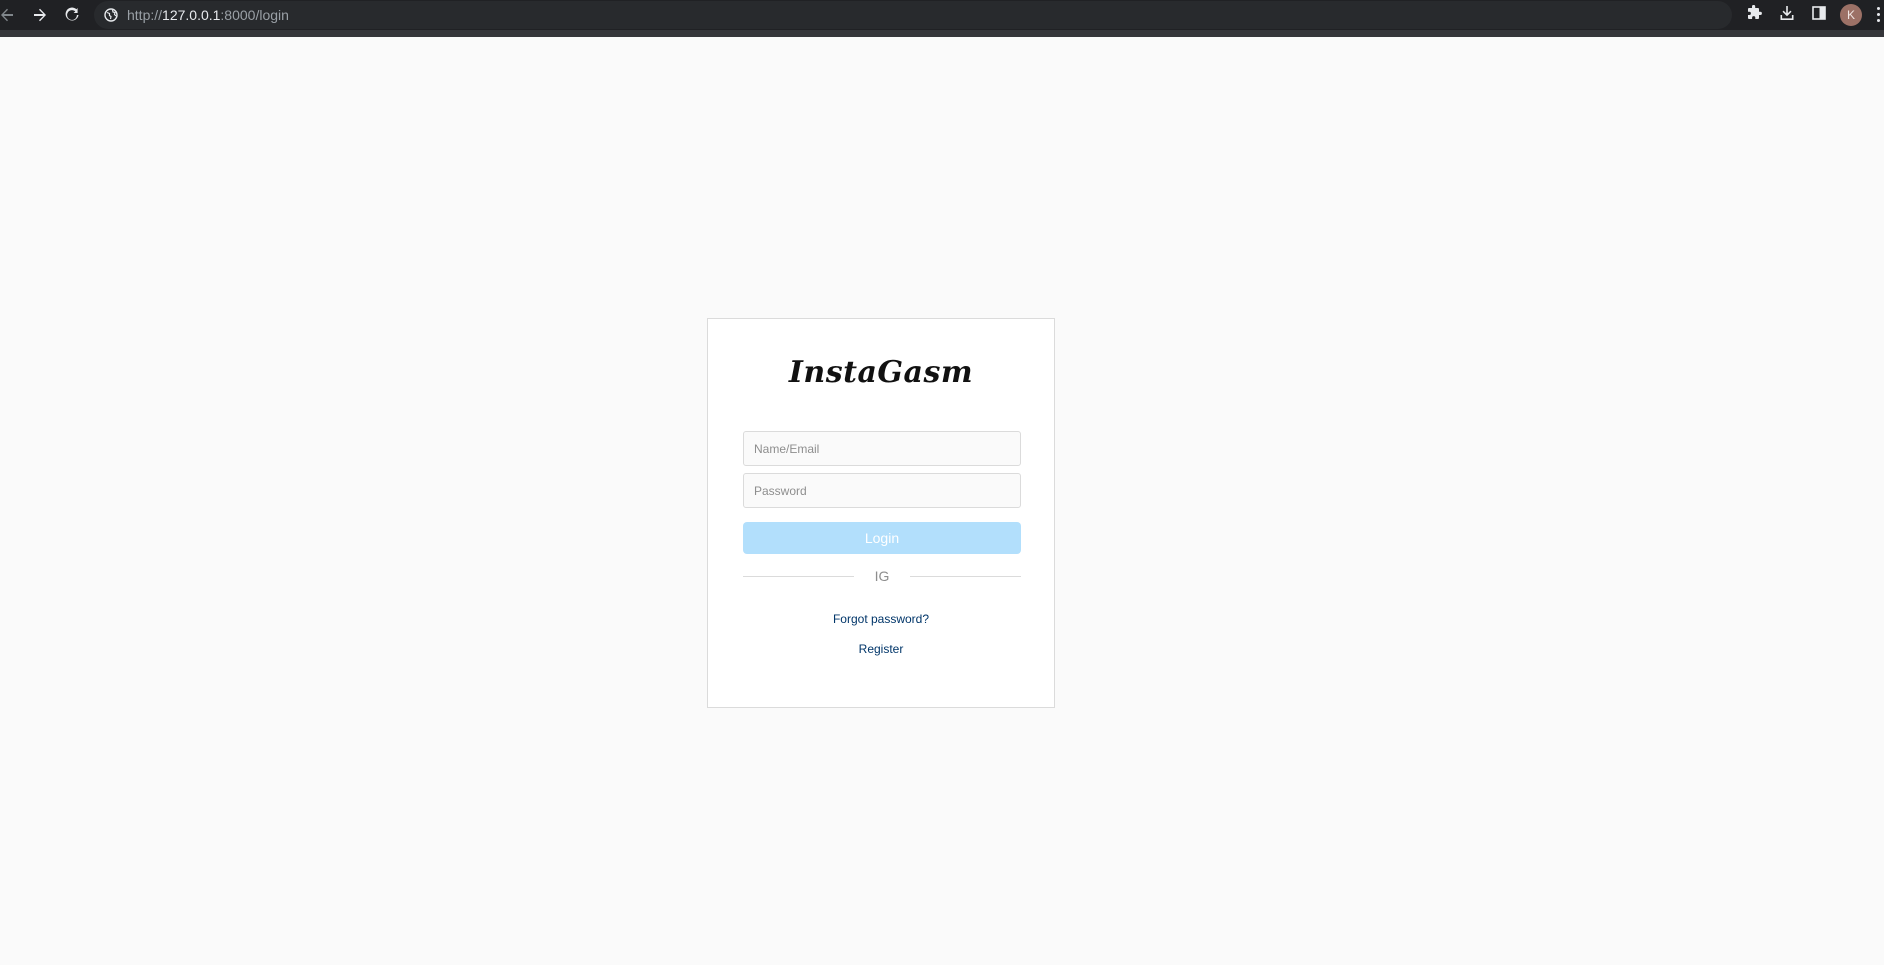  I want to click on download-icon, so click(1787, 15).